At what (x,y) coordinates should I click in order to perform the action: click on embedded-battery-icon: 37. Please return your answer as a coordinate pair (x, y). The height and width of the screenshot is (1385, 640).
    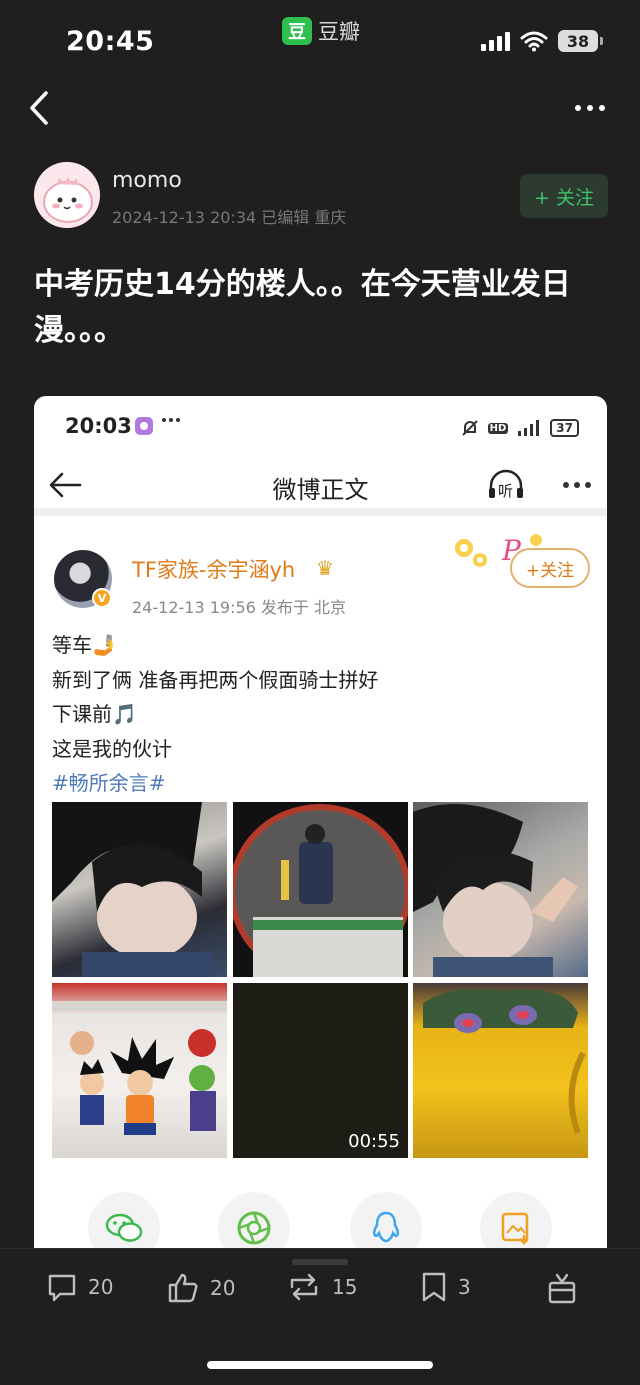
    Looking at the image, I should click on (564, 428).